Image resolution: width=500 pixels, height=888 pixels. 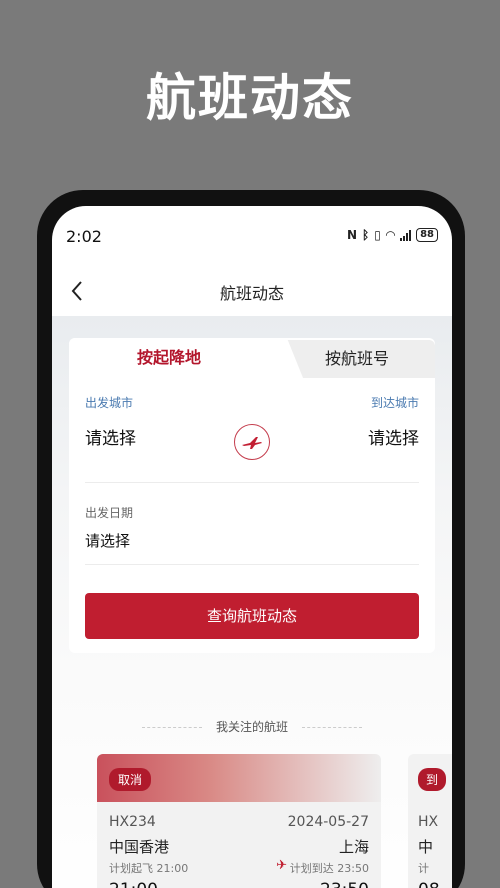 What do you see at coordinates (139, 847) in the screenshot?
I see `origin-city: 中国香港` at bounding box center [139, 847].